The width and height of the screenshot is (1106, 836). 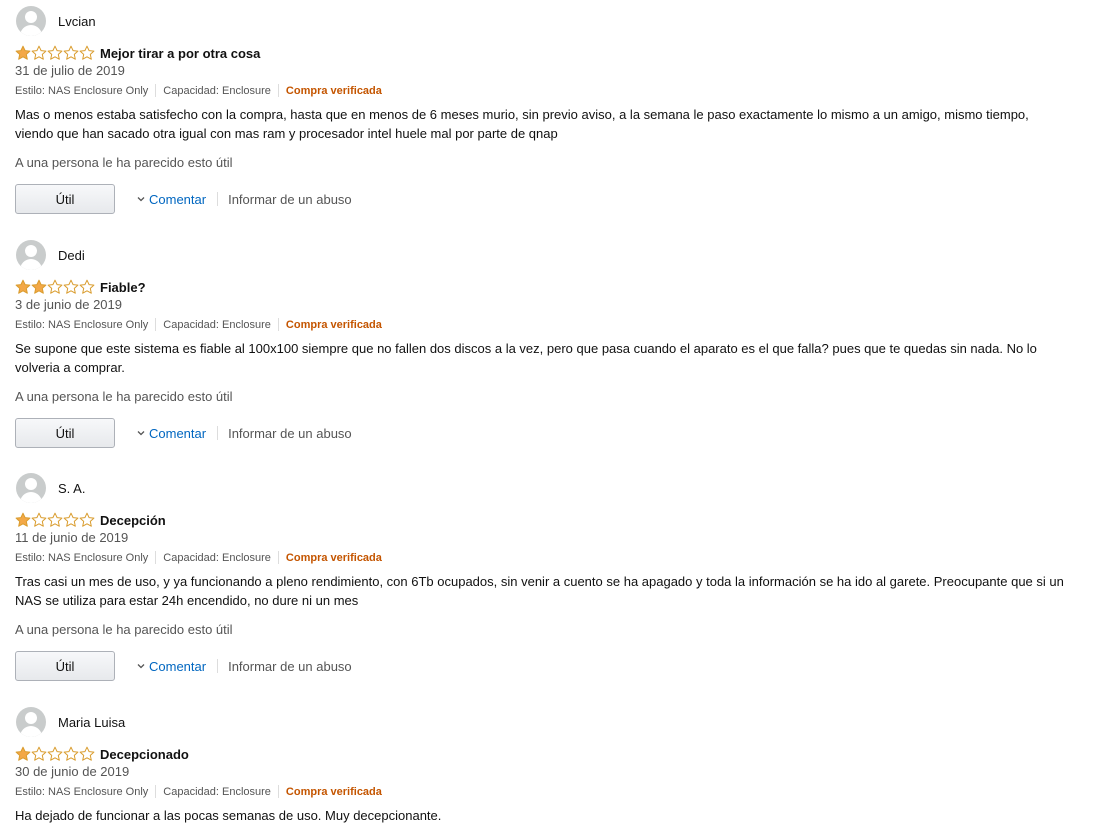 What do you see at coordinates (72, 537) in the screenshot?
I see `review-date: 11 de junio de 2019` at bounding box center [72, 537].